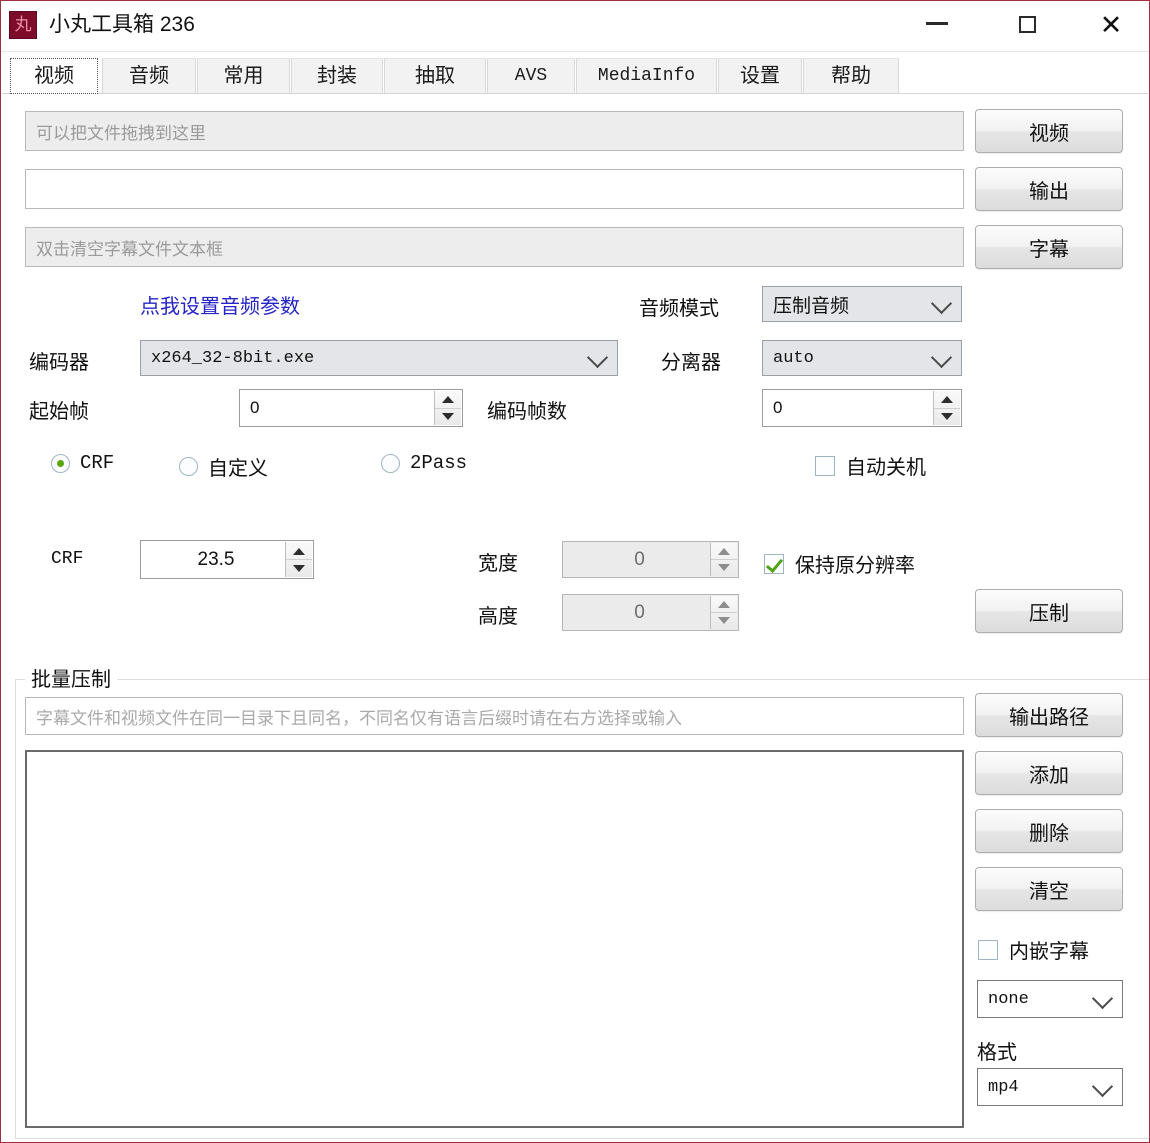 The image size is (1150, 1143). Describe the element at coordinates (839, 563) in the screenshot. I see `keep-resolution-checkbox: 保持原分辨率` at that location.